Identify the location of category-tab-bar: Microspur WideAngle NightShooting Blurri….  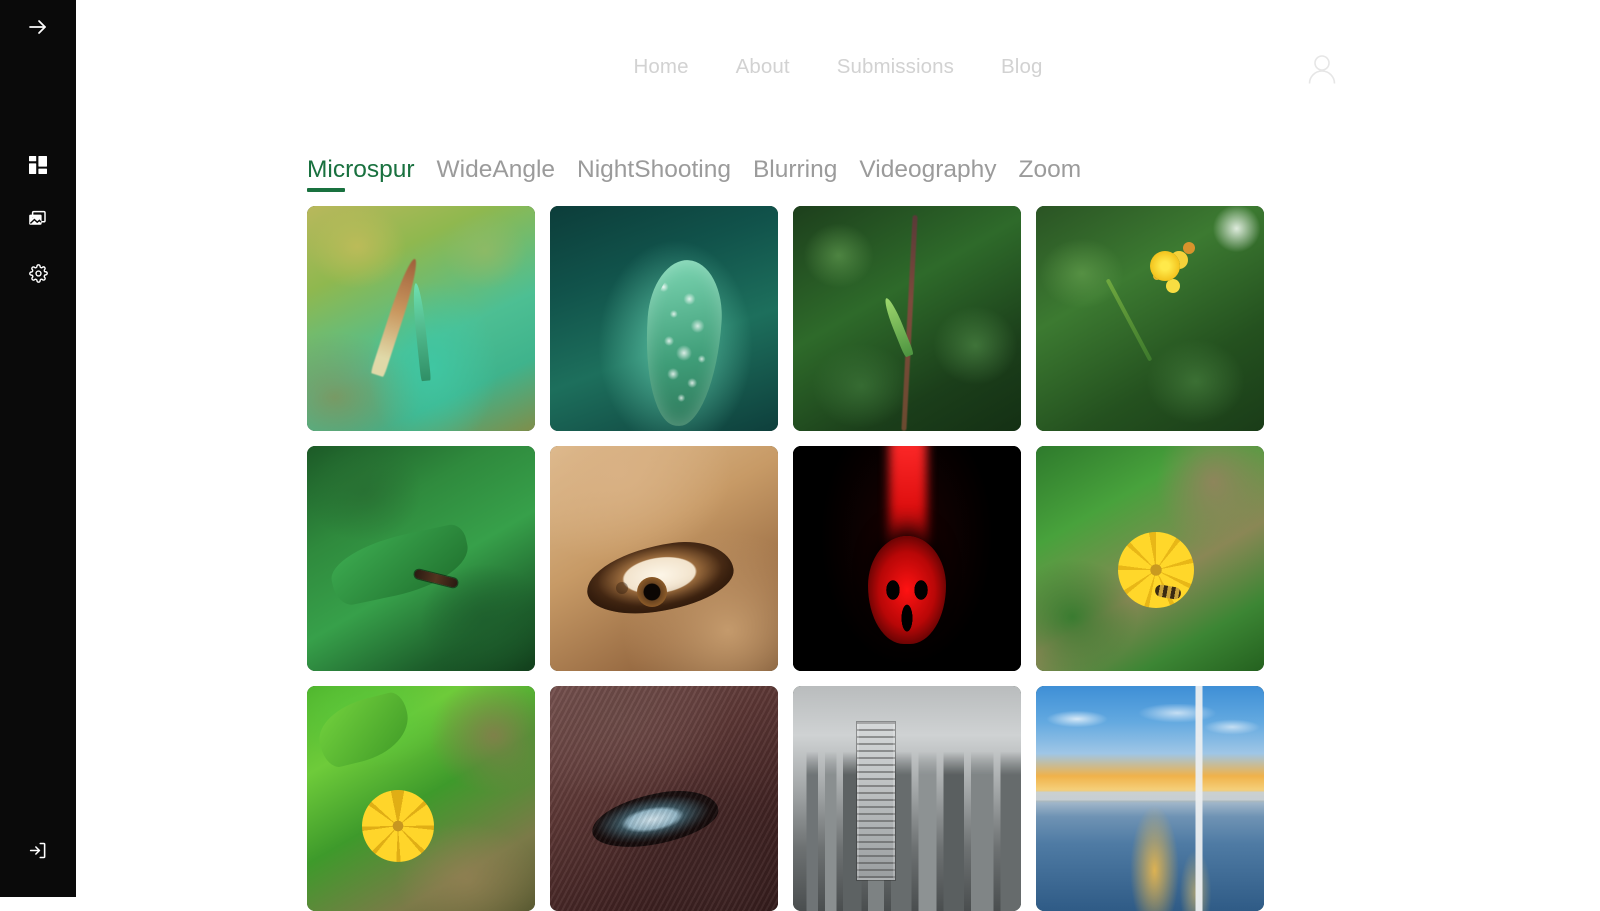
(694, 175).